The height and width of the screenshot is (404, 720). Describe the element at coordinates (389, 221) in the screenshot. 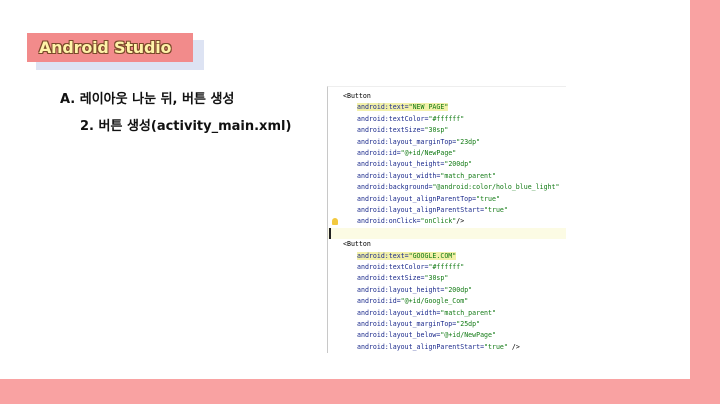

I see `code-attribute: android:onClick=` at that location.